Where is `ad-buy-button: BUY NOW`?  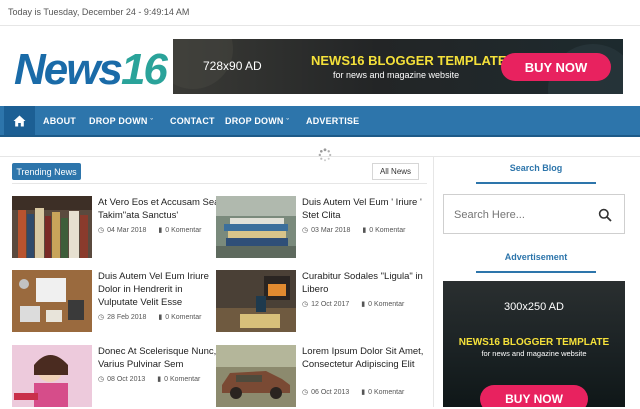 ad-buy-button: BUY NOW is located at coordinates (534, 396).